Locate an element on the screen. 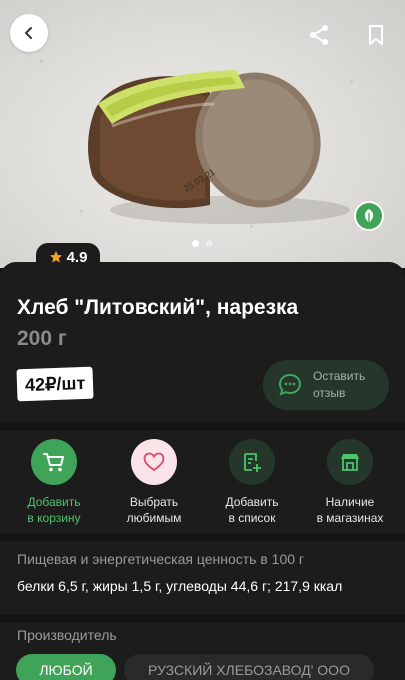  store-availability-button: Наличие в магазинах is located at coordinates (350, 482).